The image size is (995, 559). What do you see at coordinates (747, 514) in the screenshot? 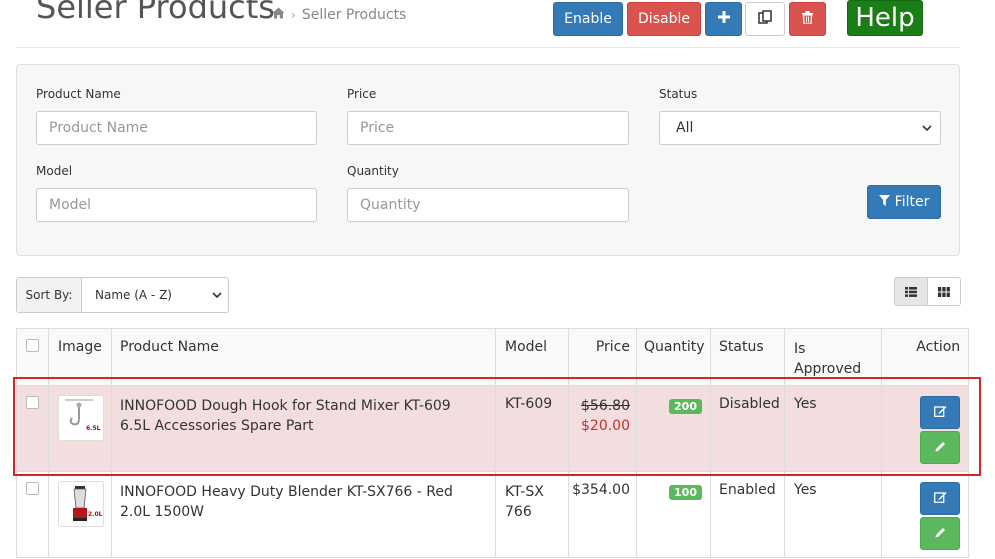
I see `status-cell: Enabled` at bounding box center [747, 514].